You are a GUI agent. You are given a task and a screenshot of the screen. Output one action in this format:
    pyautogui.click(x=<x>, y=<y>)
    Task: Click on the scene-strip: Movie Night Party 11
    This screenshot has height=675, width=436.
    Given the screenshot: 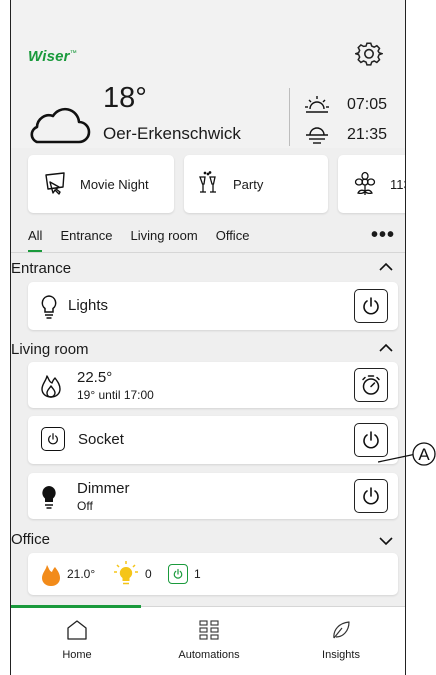 What is the action you would take?
    pyautogui.click(x=208, y=185)
    